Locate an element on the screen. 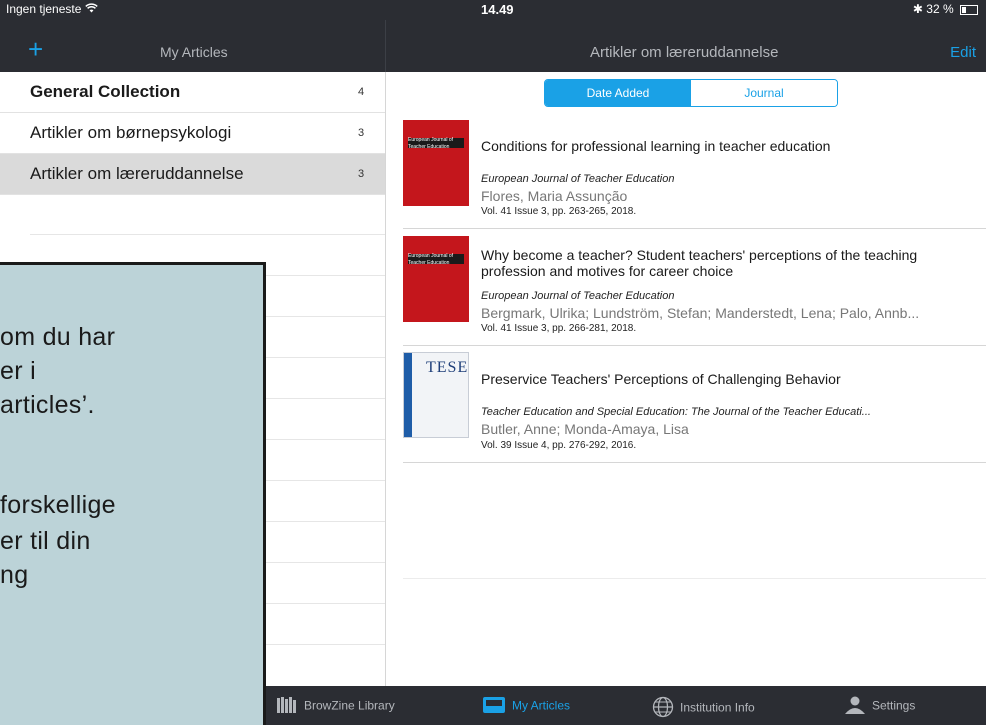 The image size is (986, 725). nav-divider is located at coordinates (385, 46).